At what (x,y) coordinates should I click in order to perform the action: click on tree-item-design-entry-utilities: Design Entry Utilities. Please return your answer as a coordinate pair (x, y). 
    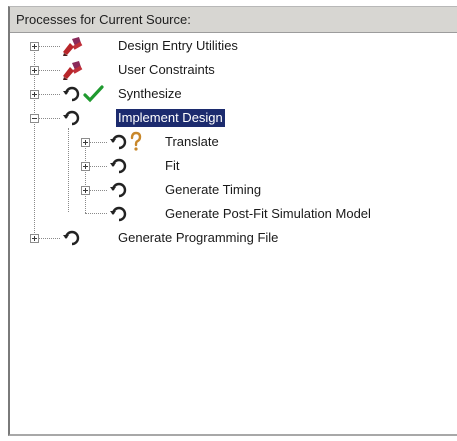
    Looking at the image, I should click on (230, 46).